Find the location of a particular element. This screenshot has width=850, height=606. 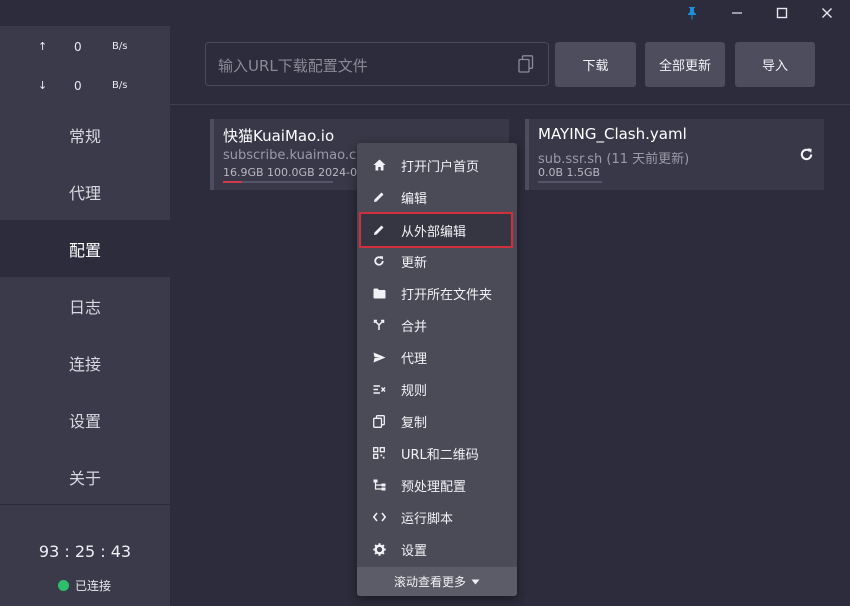

scroll-more-label: 滚动查看更多 is located at coordinates (429, 582).